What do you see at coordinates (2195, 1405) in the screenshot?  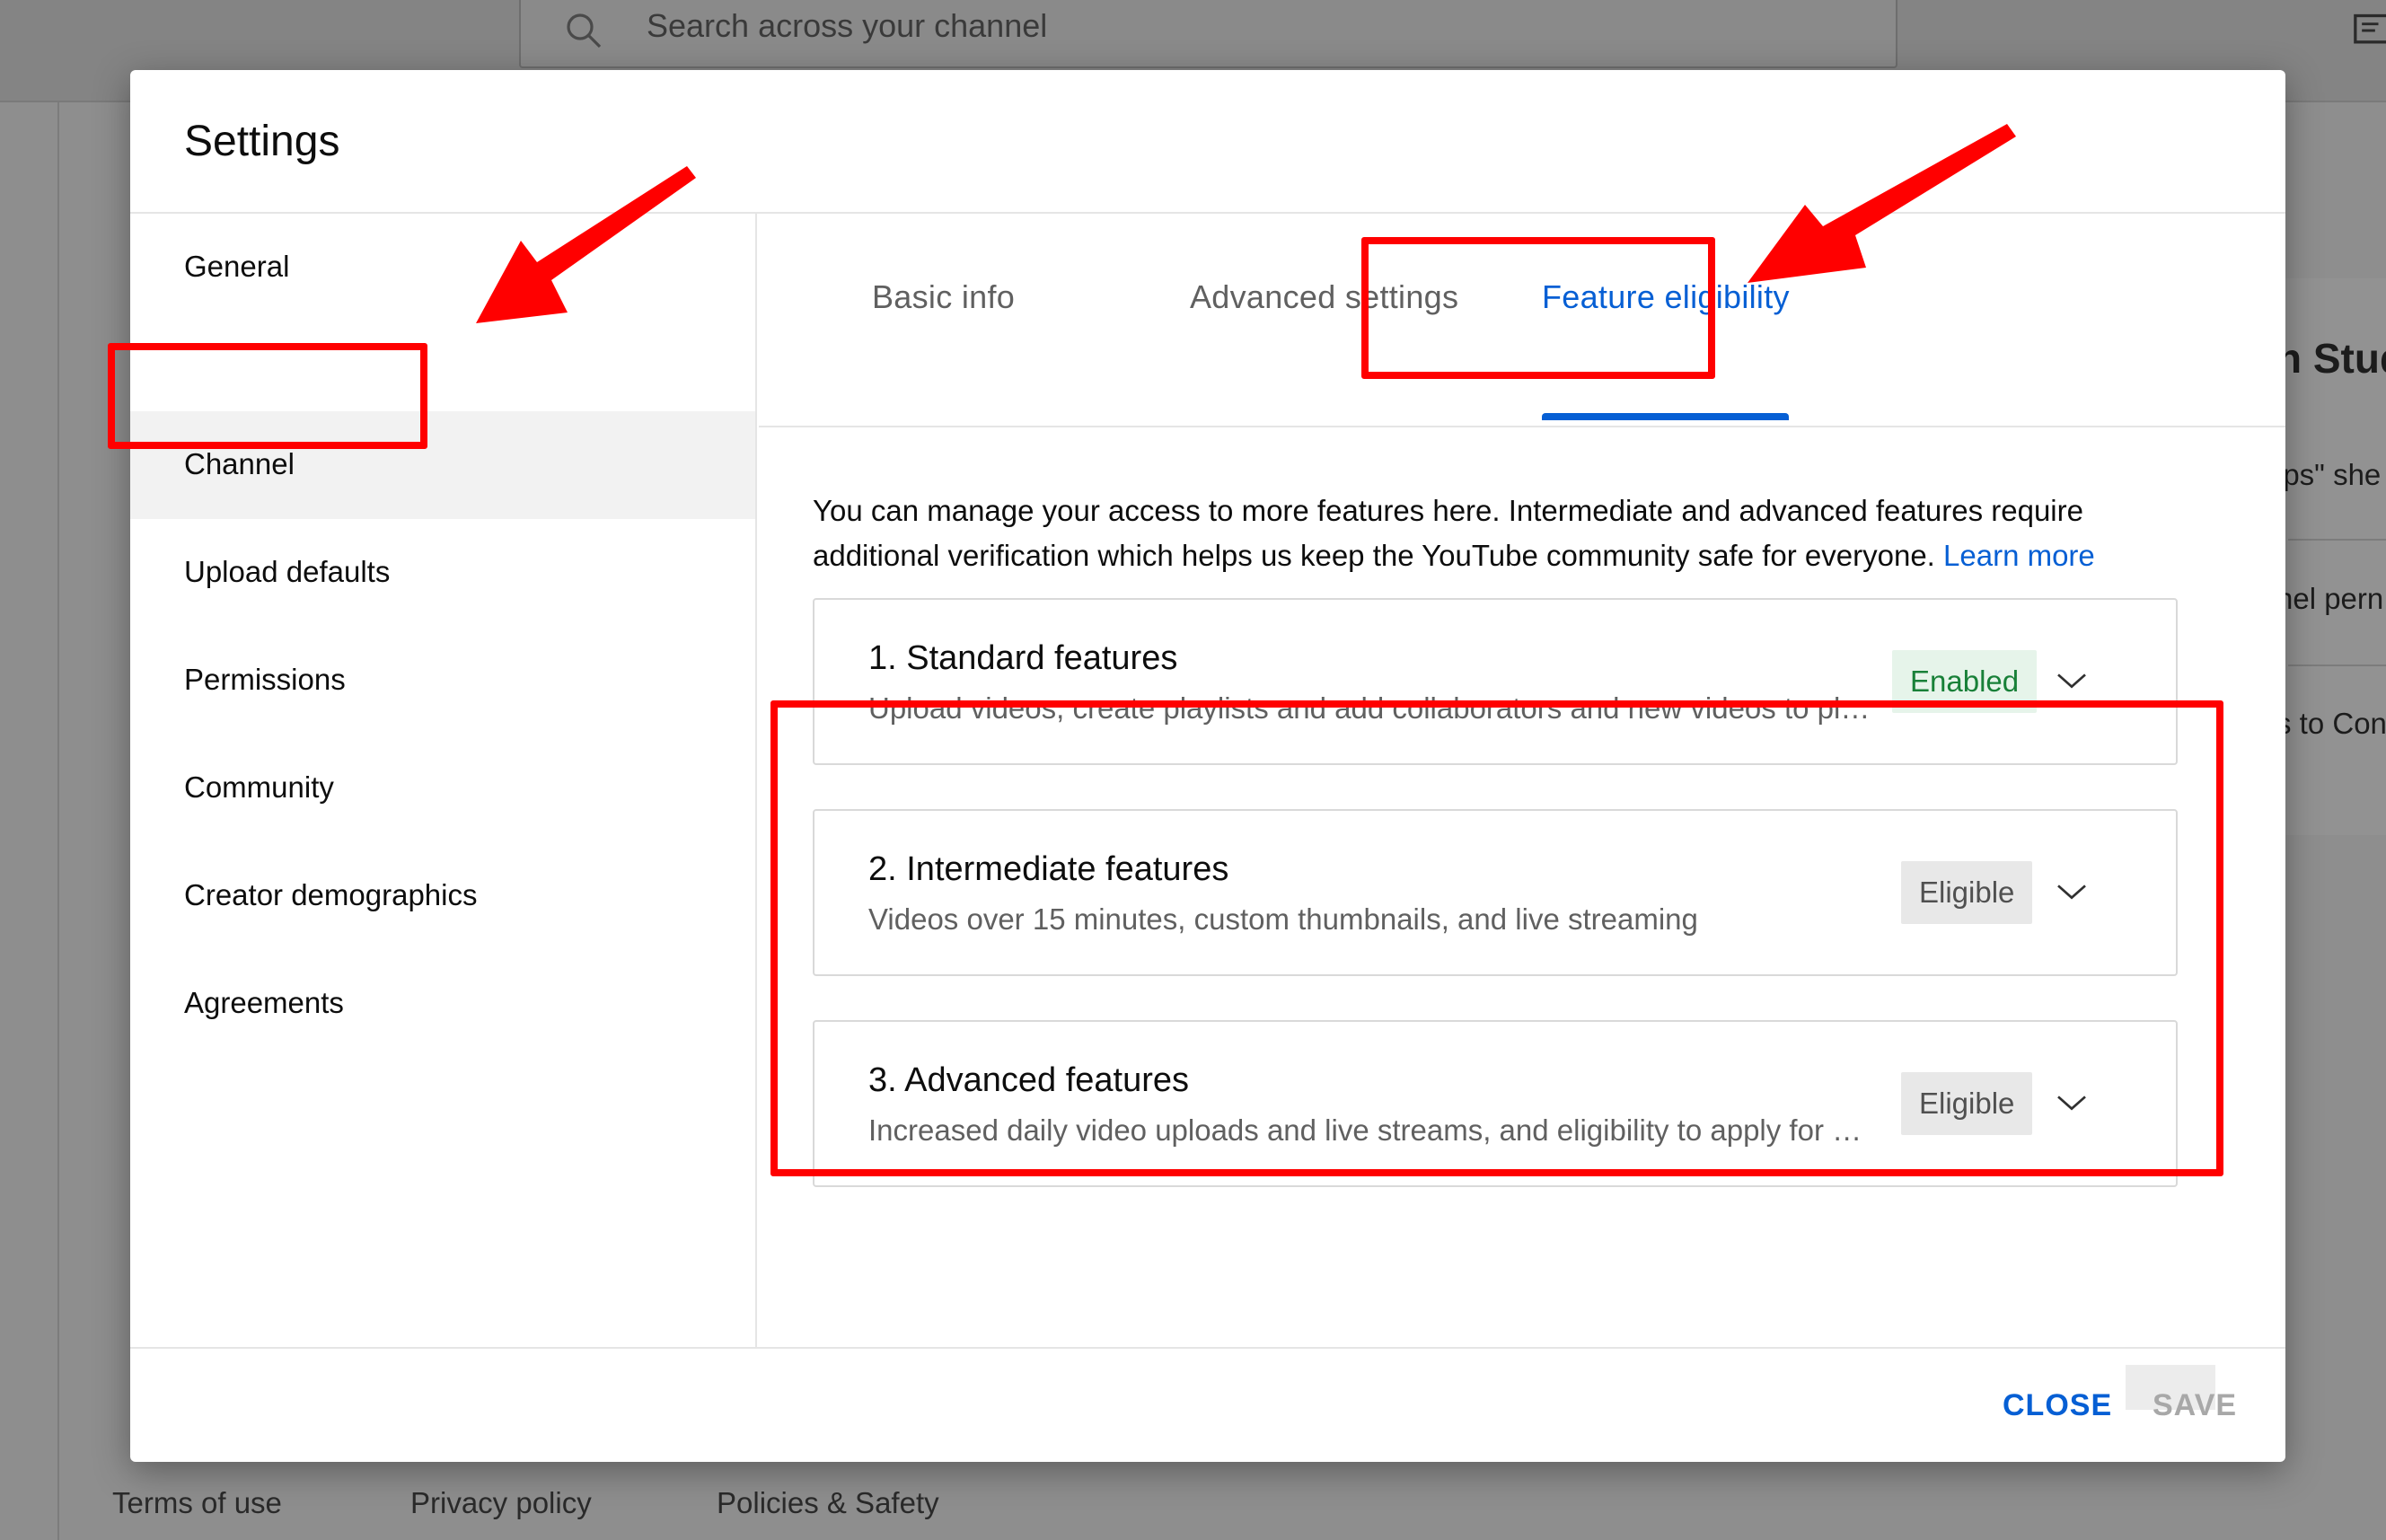 I see `save-button: SAVE` at bounding box center [2195, 1405].